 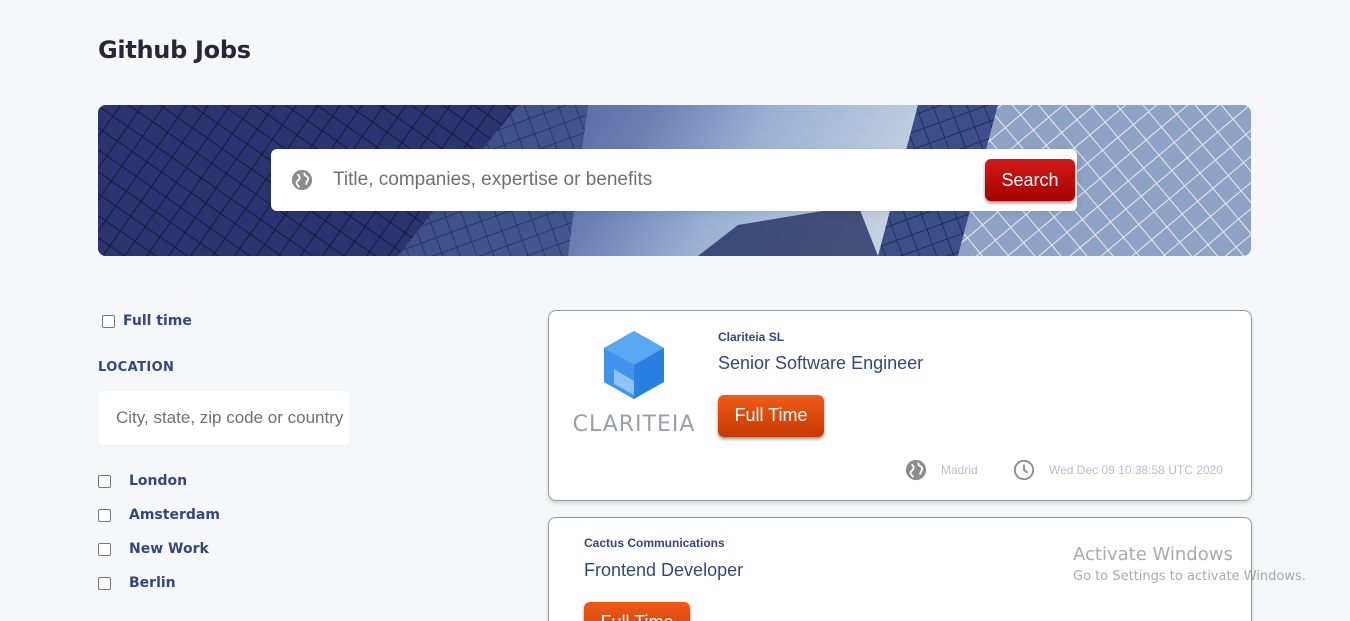 I want to click on watermark-title: Activate Windows, so click(x=1153, y=554).